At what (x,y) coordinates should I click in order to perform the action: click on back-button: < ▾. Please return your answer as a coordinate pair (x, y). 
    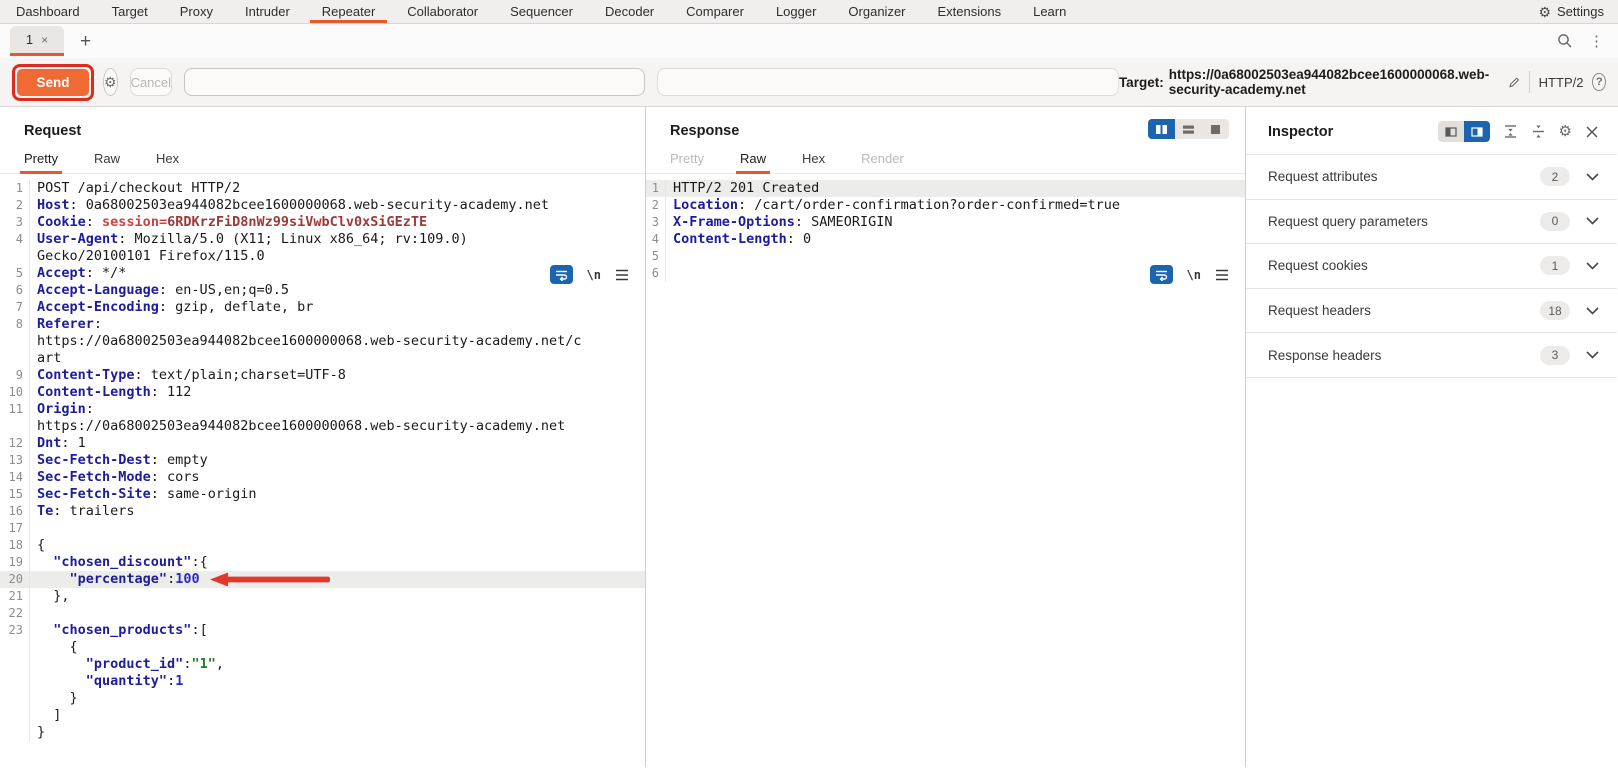
    Looking at the image, I should click on (415, 82).